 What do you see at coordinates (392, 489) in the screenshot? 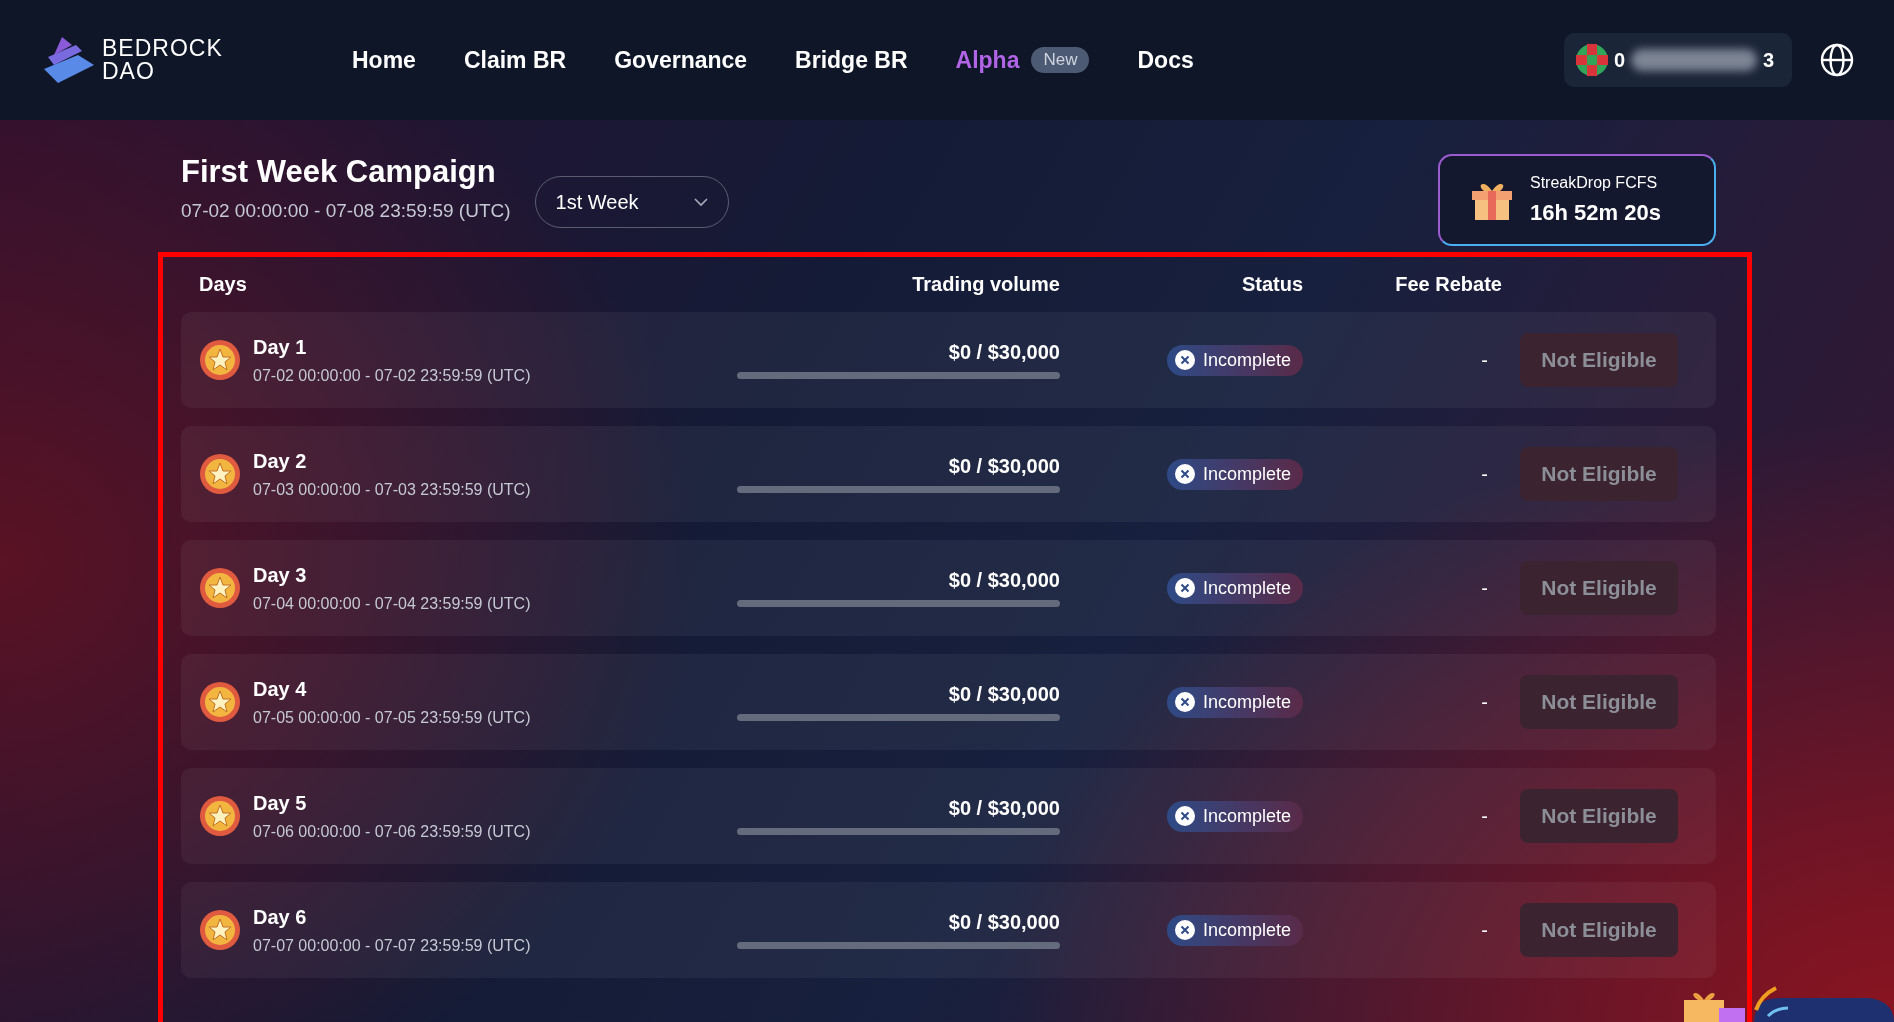
I see `day-range: 07-03 00:00:00 - 07-03 23:59:59 (UTC)` at bounding box center [392, 489].